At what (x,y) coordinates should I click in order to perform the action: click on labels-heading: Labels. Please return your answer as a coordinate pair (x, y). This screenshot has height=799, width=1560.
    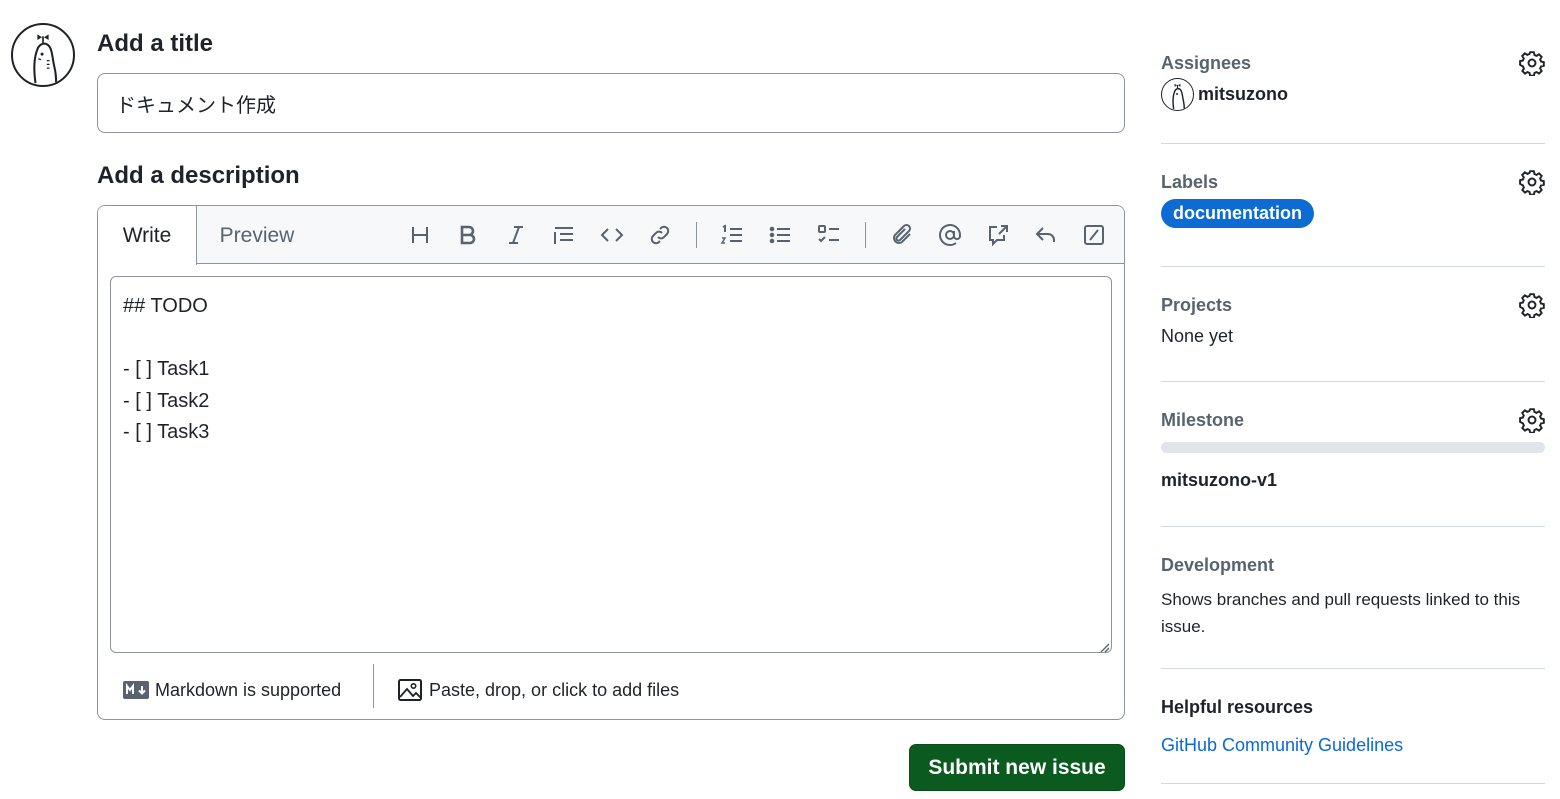
    Looking at the image, I should click on (1190, 182).